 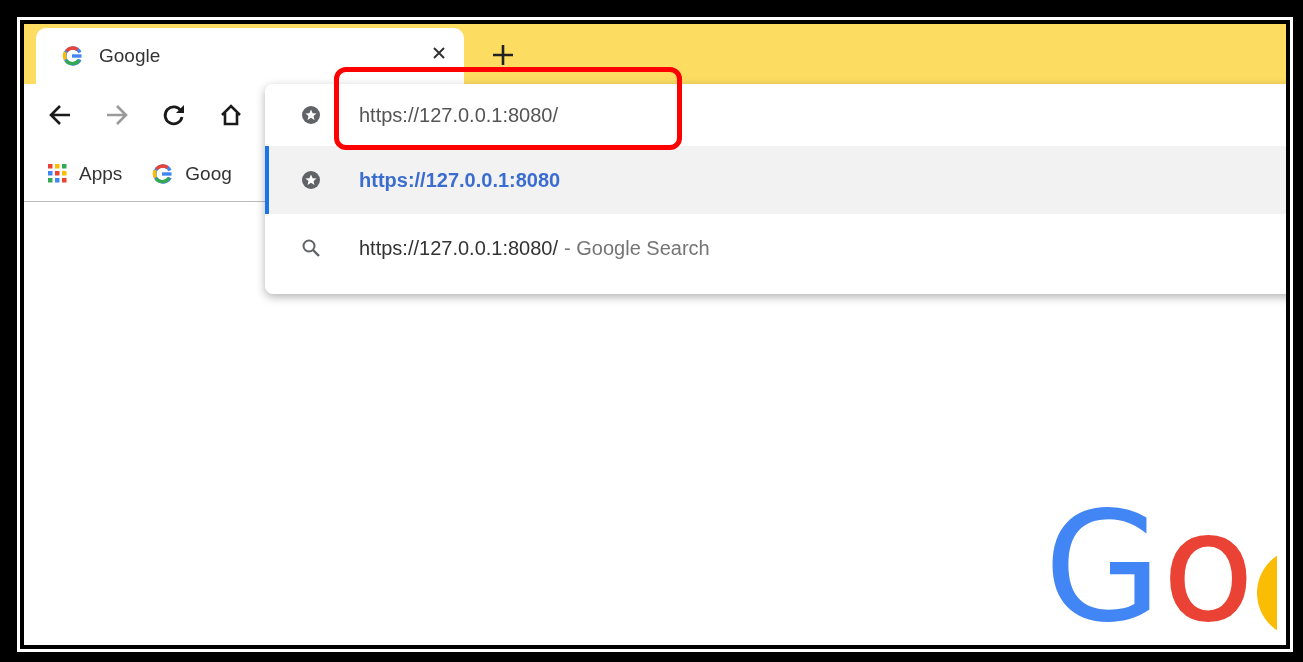 I want to click on suggestion-description: - Google Search, so click(x=637, y=248).